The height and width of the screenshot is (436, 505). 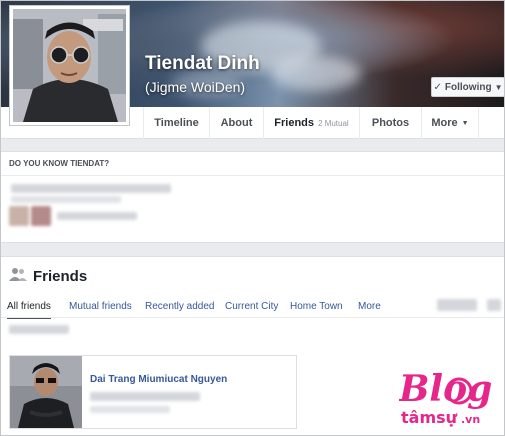 I want to click on friends-title-text: Friends, so click(x=60, y=276).